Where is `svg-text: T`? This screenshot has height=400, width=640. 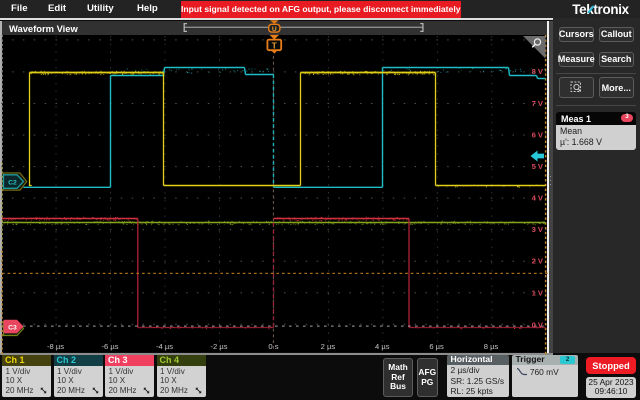 svg-text: T is located at coordinates (274, 45).